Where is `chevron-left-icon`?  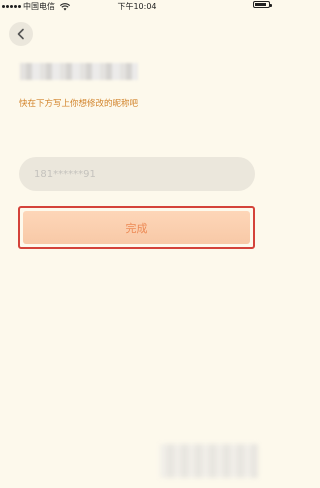 chevron-left-icon is located at coordinates (20, 34).